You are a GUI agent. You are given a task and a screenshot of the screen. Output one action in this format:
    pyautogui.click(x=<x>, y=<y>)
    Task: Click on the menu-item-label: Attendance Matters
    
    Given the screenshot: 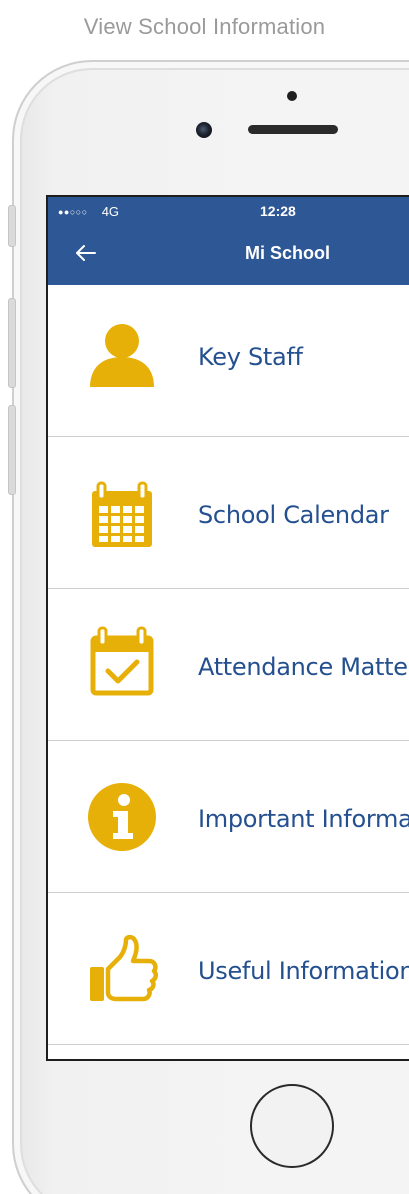 What is the action you would take?
    pyautogui.click(x=303, y=667)
    